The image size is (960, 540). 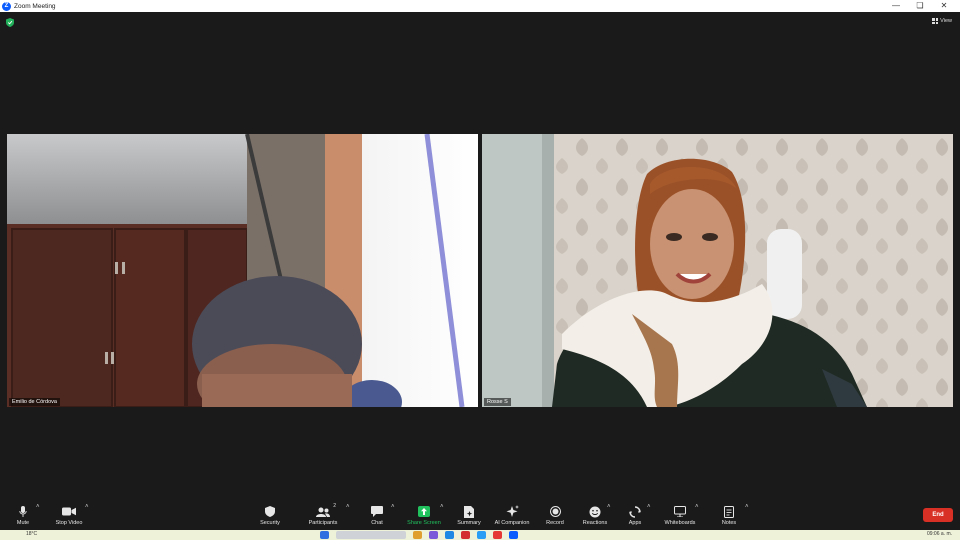 What do you see at coordinates (944, 6) in the screenshot?
I see `close-icon: ✕` at bounding box center [944, 6].